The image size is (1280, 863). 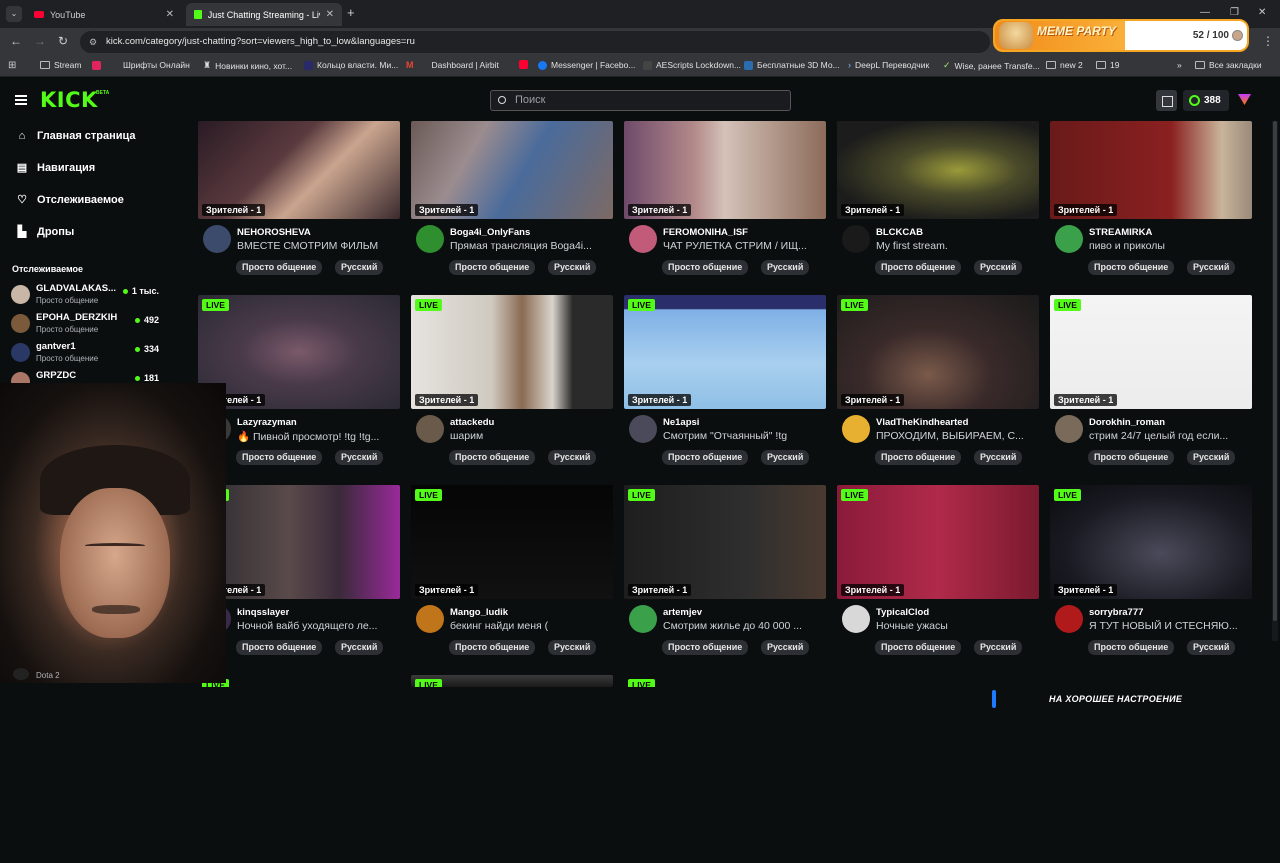 I want to click on close-tab-icon: ✕, so click(x=330, y=14).